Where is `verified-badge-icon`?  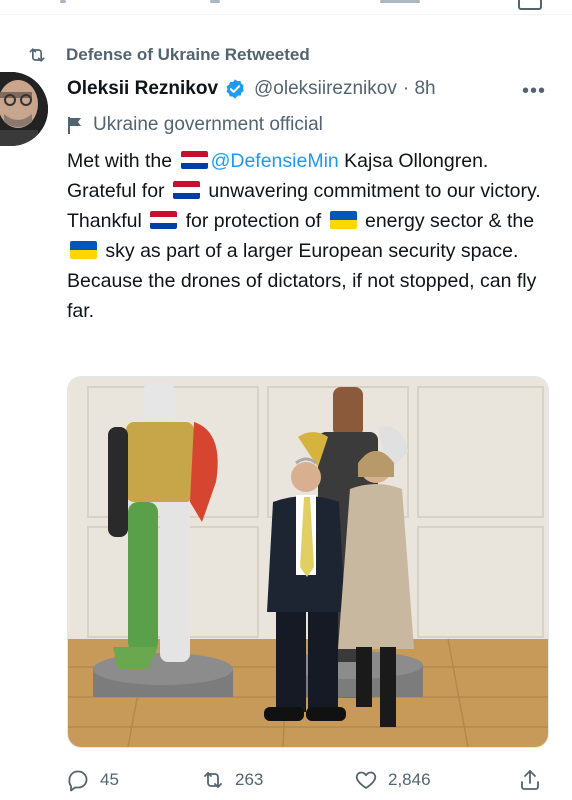 verified-badge-icon is located at coordinates (235, 89).